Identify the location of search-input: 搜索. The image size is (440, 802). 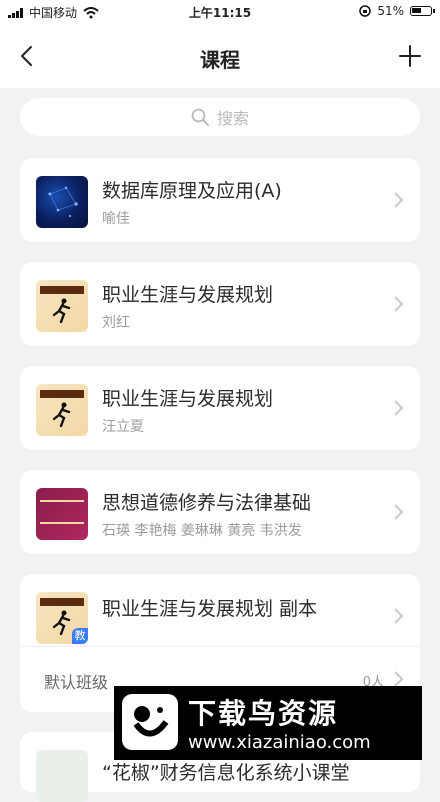
(220, 117).